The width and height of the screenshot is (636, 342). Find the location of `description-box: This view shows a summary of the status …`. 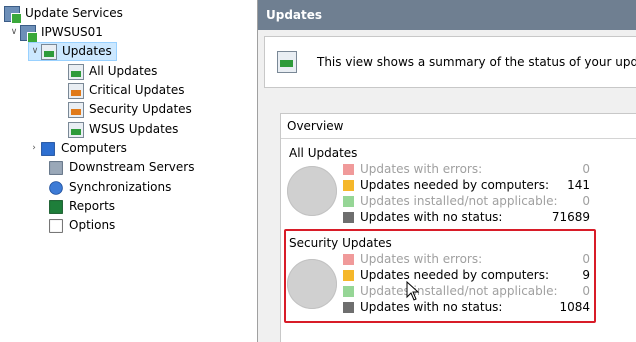

description-box: This view shows a summary of the status … is located at coordinates (450, 62).